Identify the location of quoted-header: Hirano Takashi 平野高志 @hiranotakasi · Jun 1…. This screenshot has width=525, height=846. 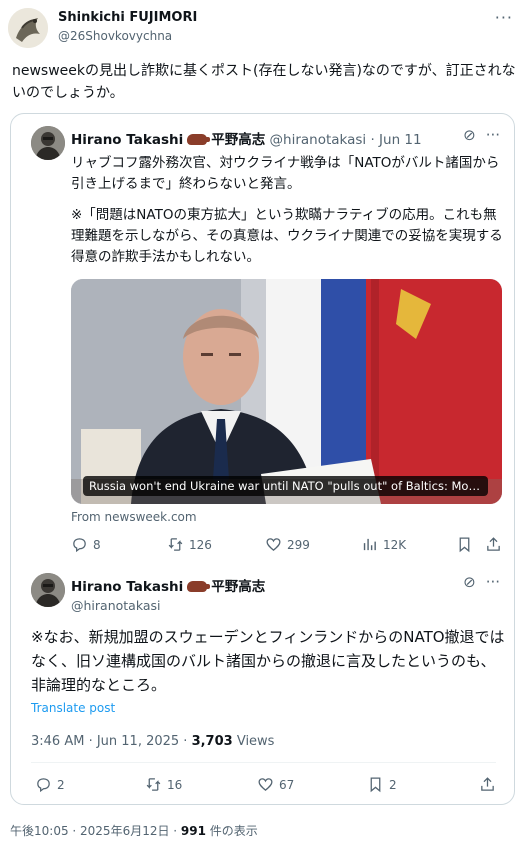
(246, 138).